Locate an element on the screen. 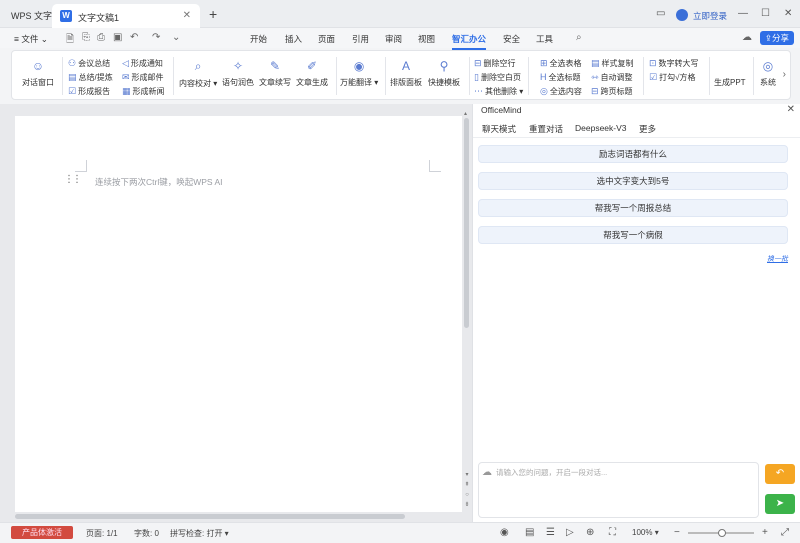  undo-icon: ↶ is located at coordinates (134, 37).